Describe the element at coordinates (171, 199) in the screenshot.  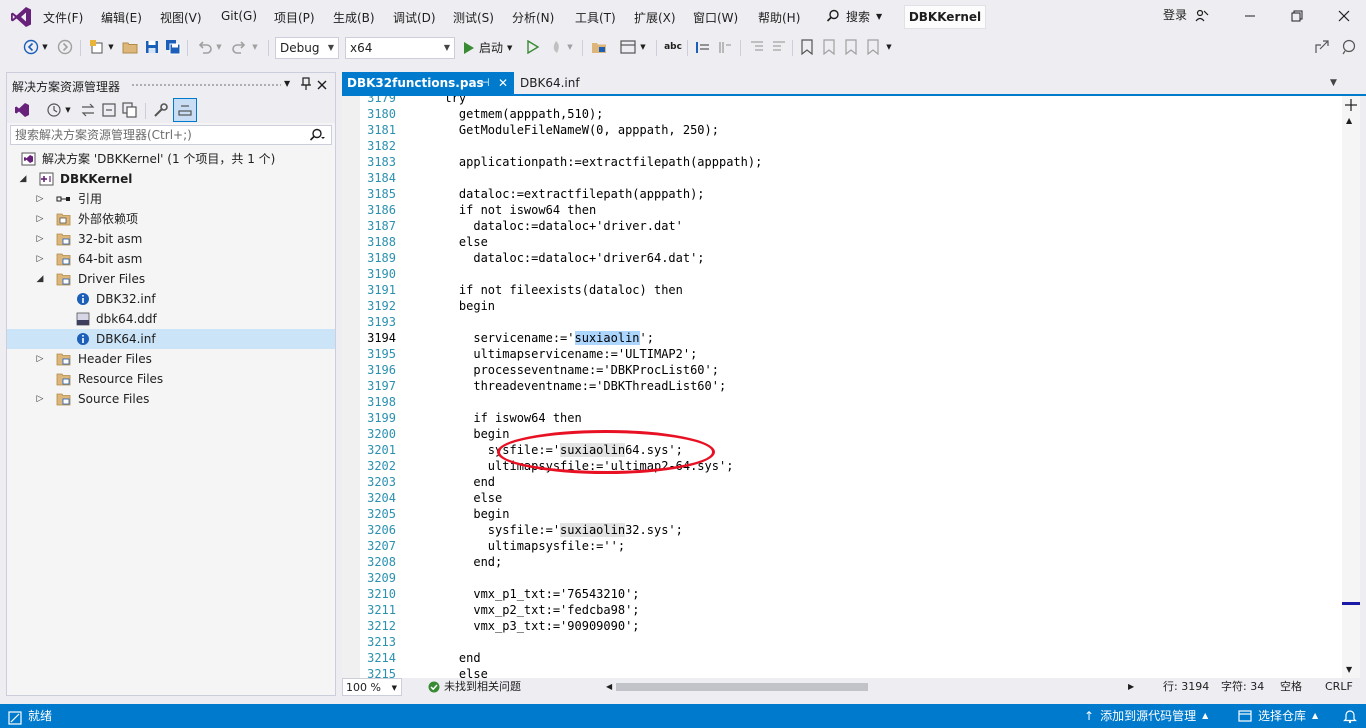
I see `tree-item-references: ▷ 引用` at that location.